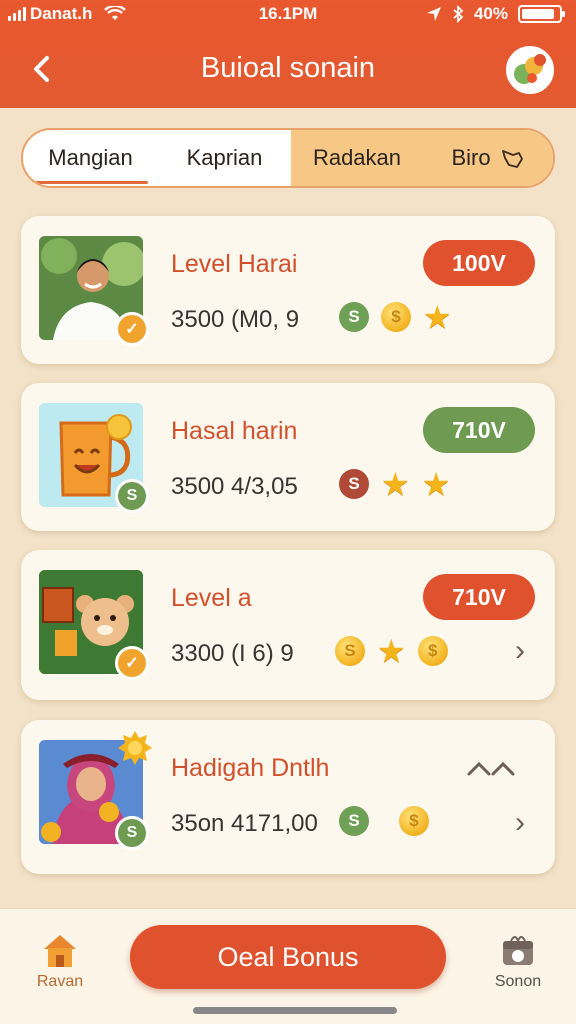  What do you see at coordinates (357, 158) in the screenshot?
I see `tab-radakan: Radakan` at bounding box center [357, 158].